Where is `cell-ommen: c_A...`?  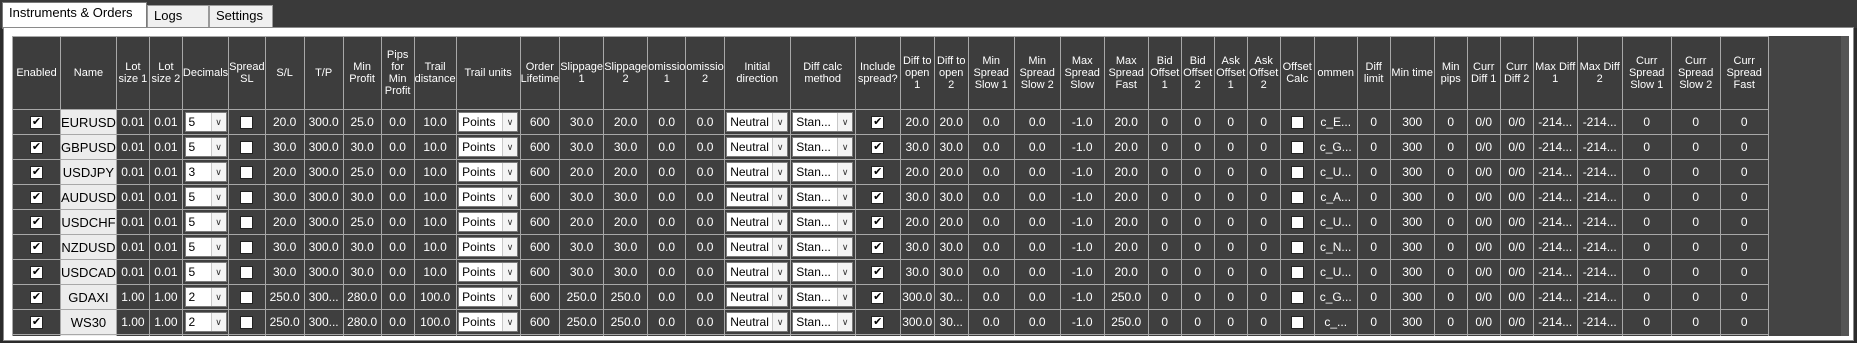
cell-ommen: c_A... is located at coordinates (1335, 197).